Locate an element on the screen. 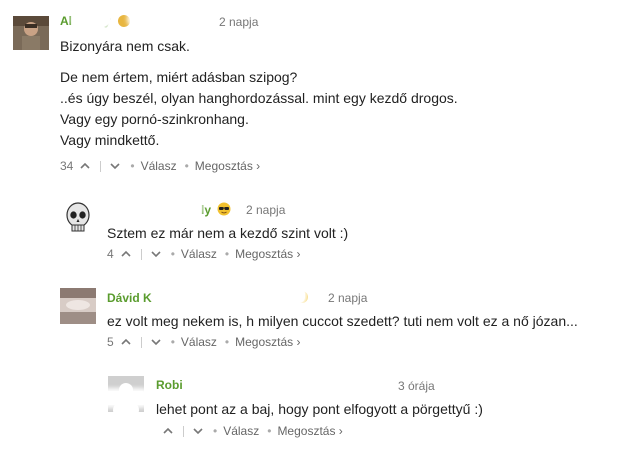 Image resolution: width=641 pixels, height=452 pixels. author-name: Robi is located at coordinates (169, 385).